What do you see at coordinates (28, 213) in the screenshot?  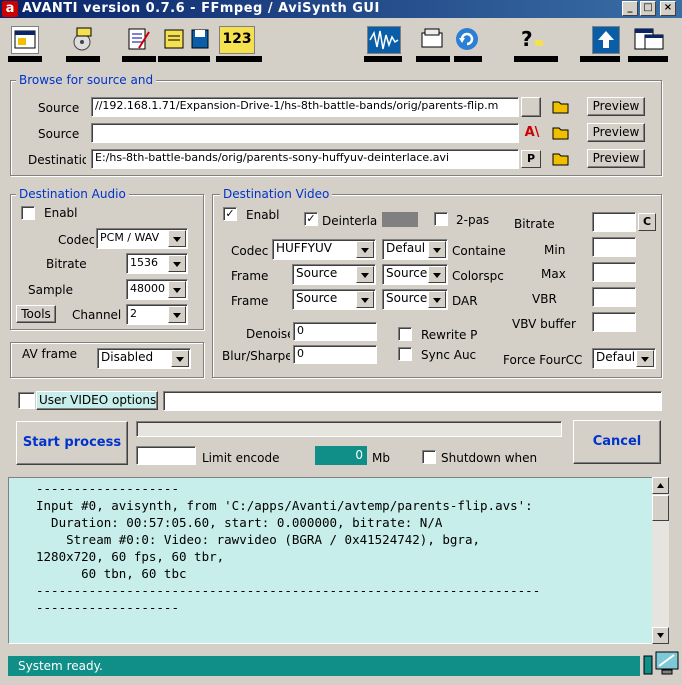 I see `audio-enable-checkbox` at bounding box center [28, 213].